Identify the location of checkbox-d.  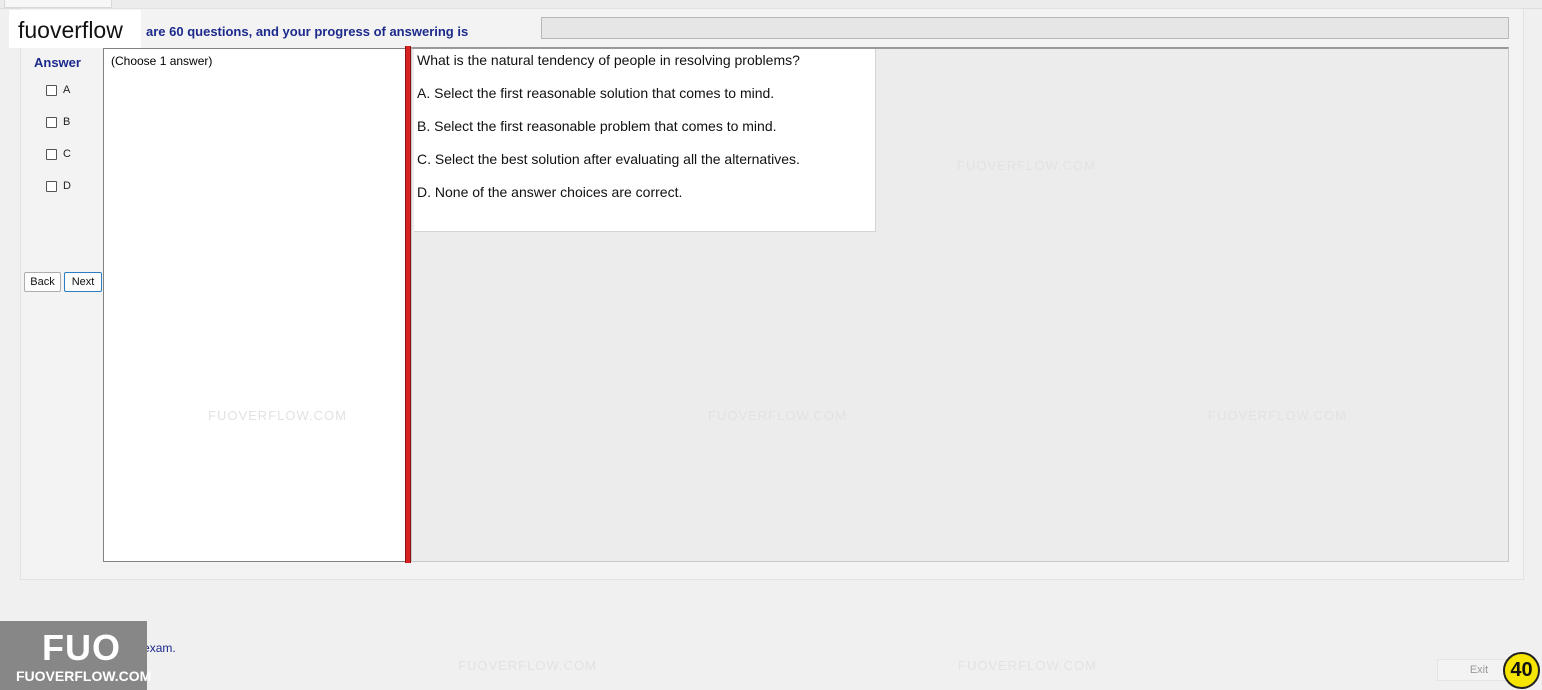
(51, 186).